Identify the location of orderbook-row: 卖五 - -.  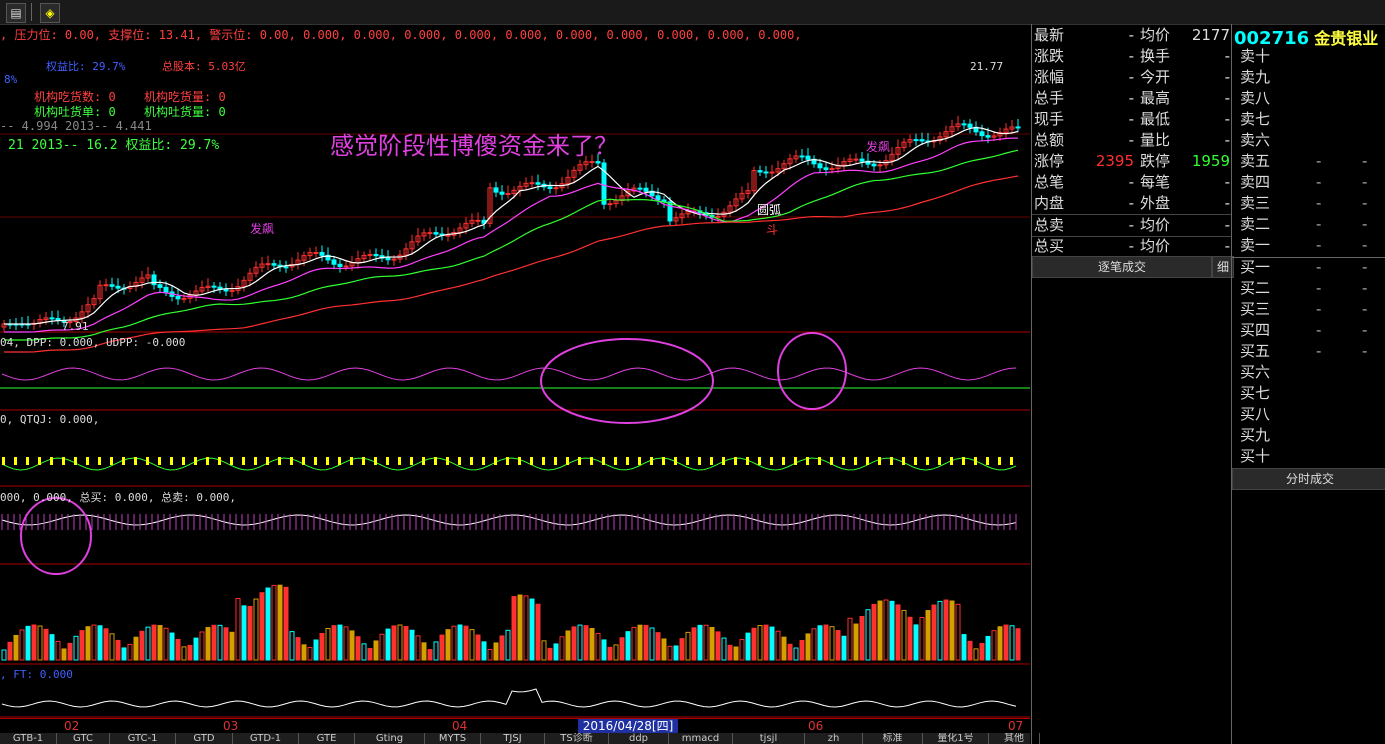
(1312, 161).